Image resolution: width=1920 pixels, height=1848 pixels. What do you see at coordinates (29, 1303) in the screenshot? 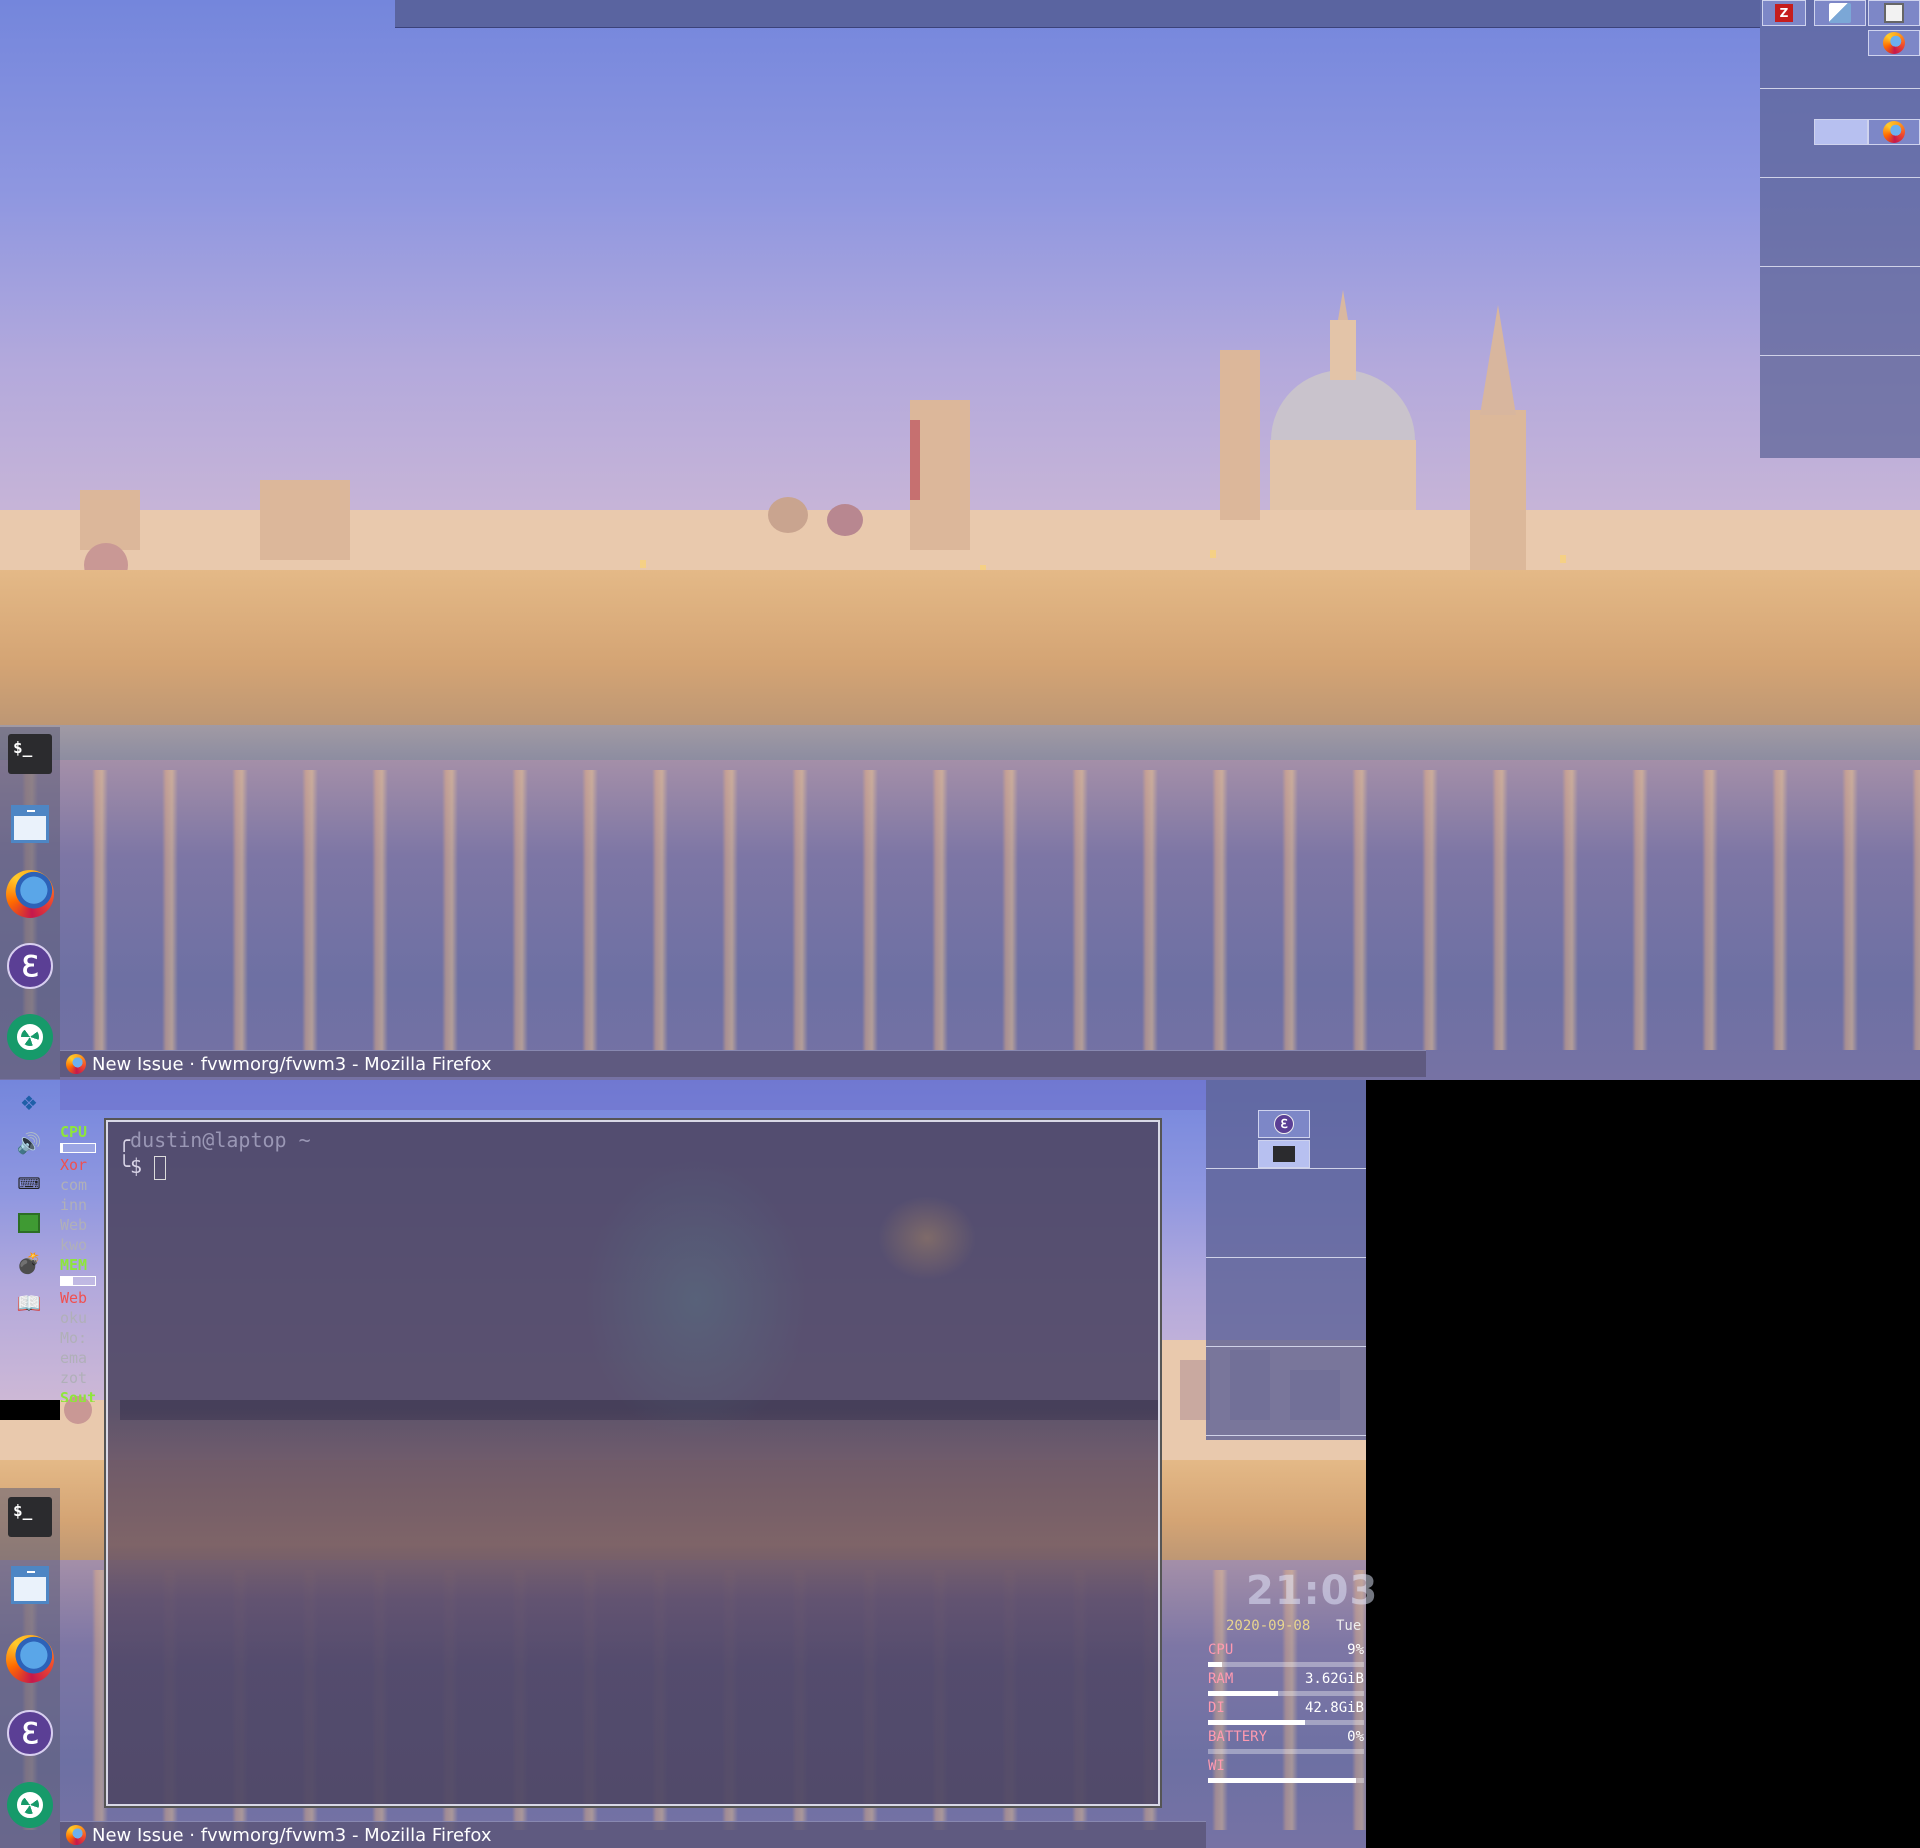
I see `book-icon: 📖` at bounding box center [29, 1303].